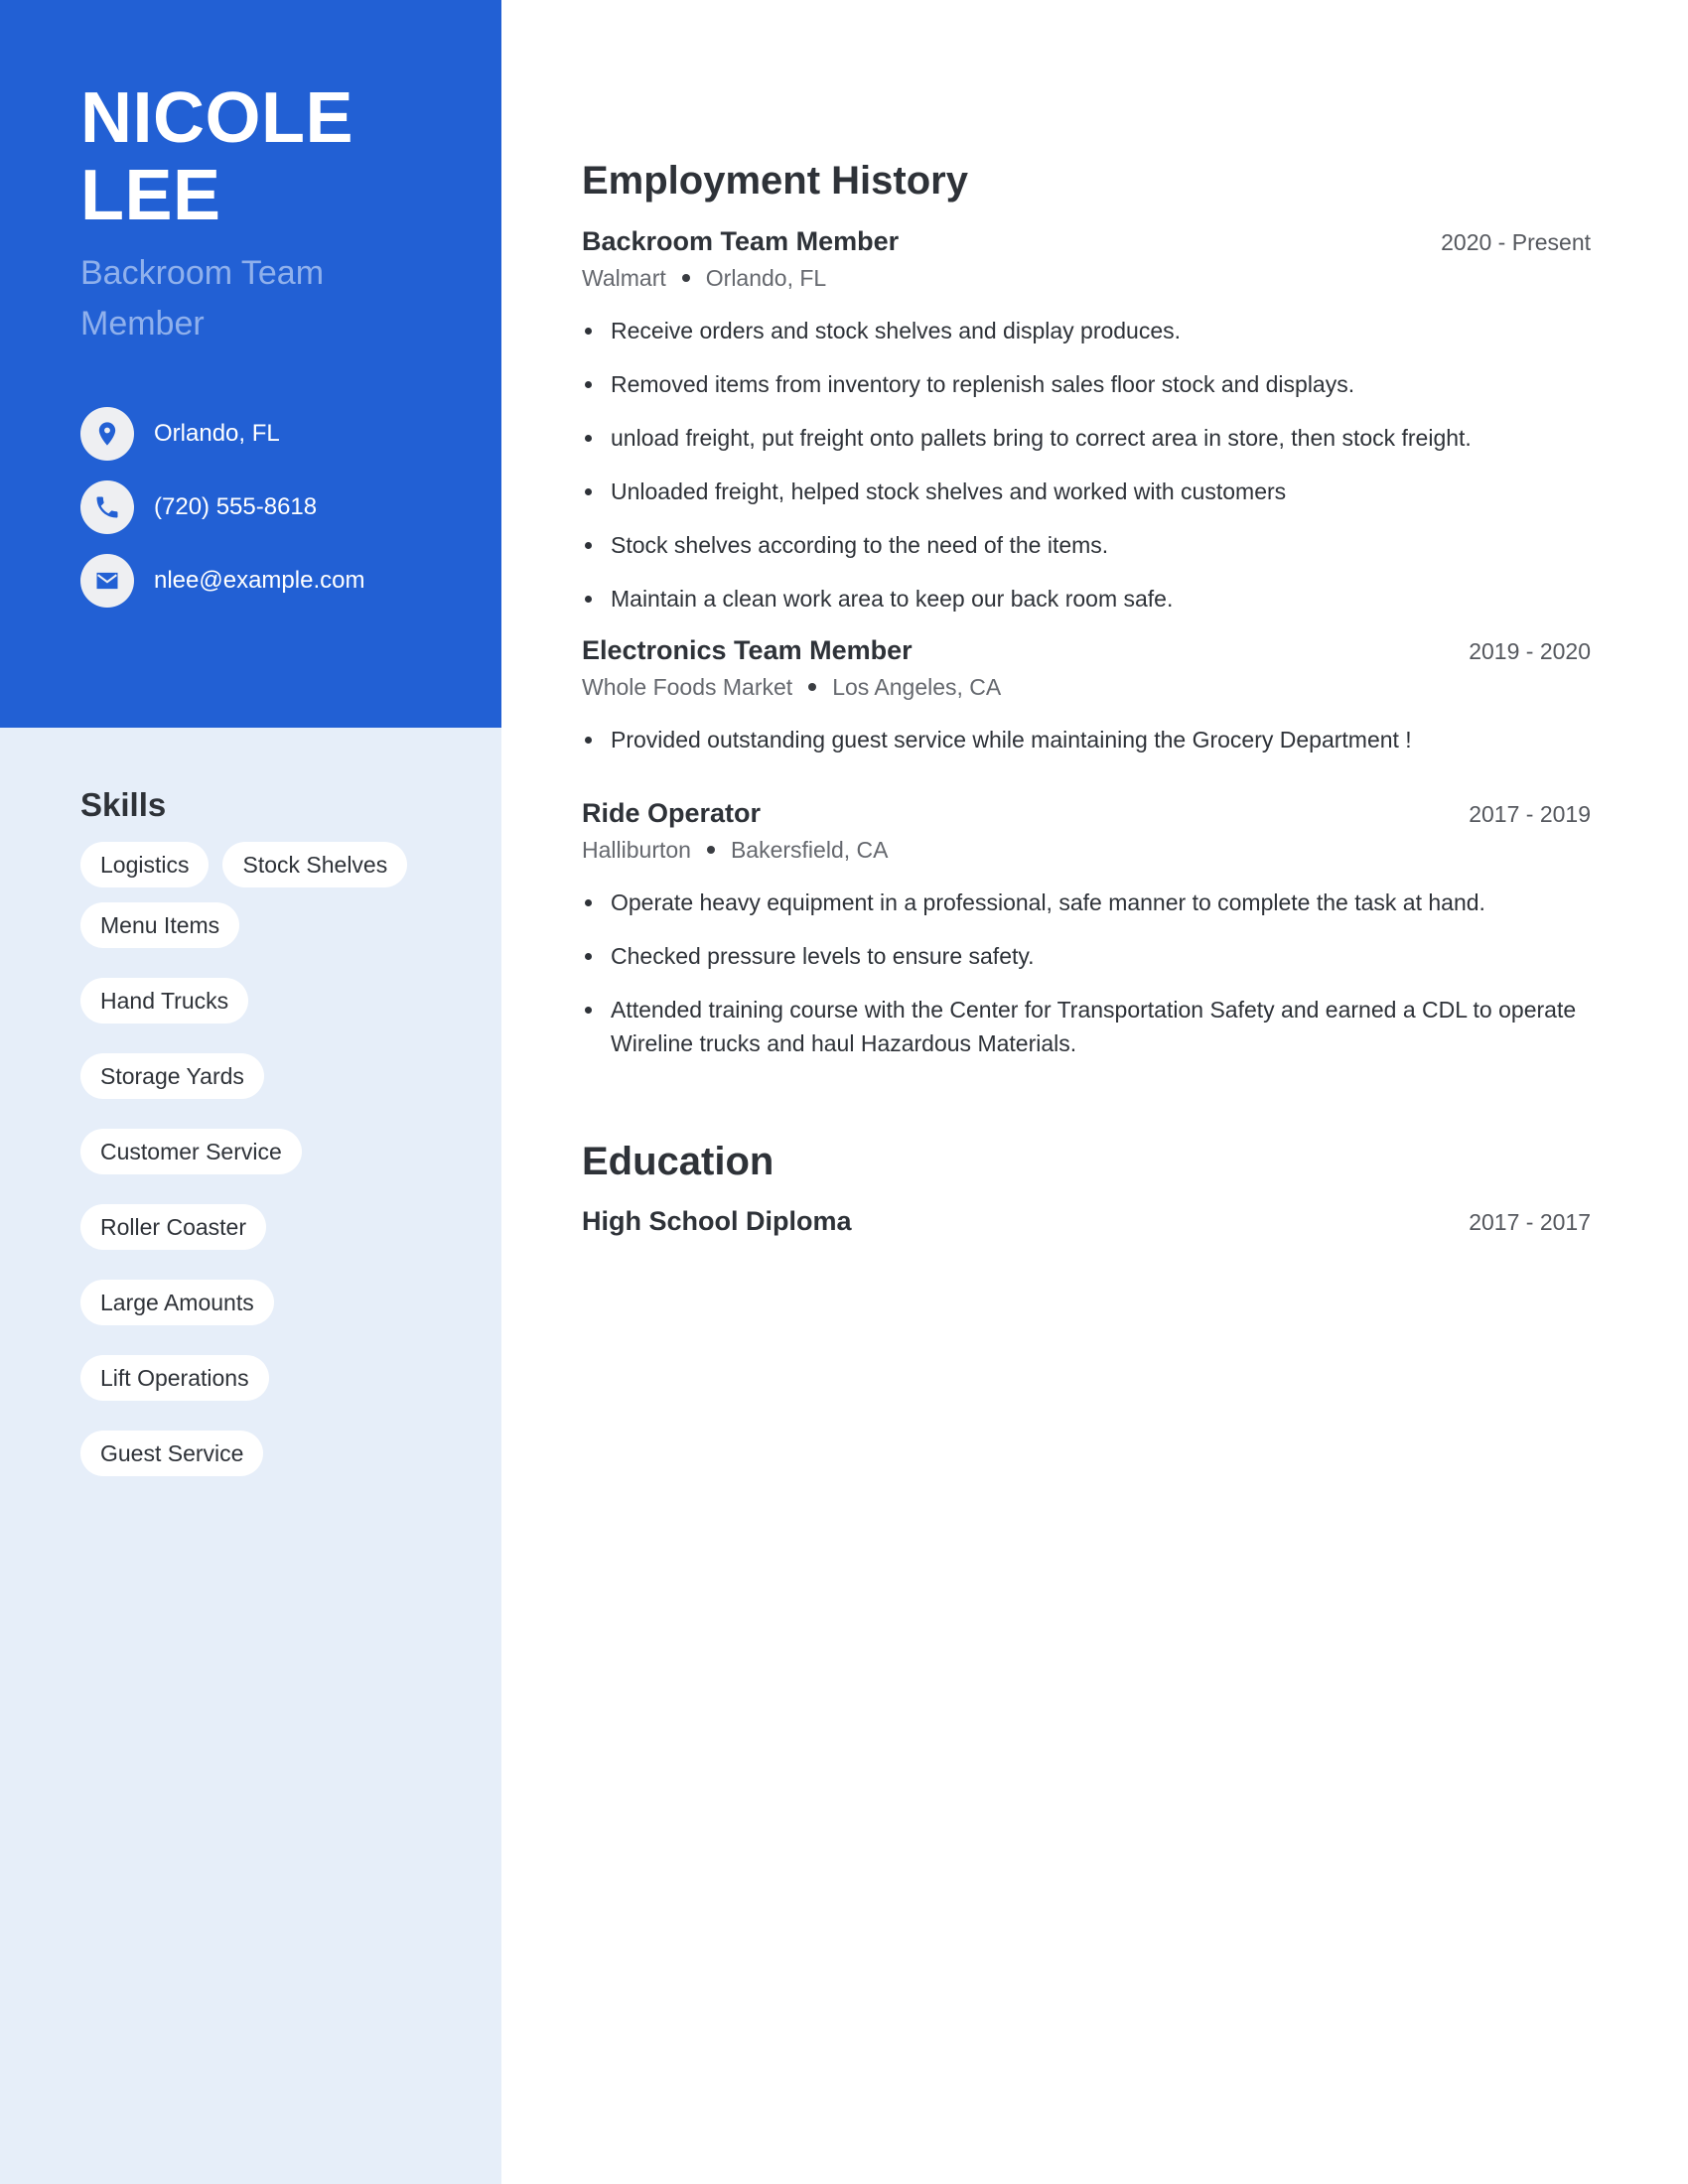  I want to click on job-company: Walmart, so click(624, 278).